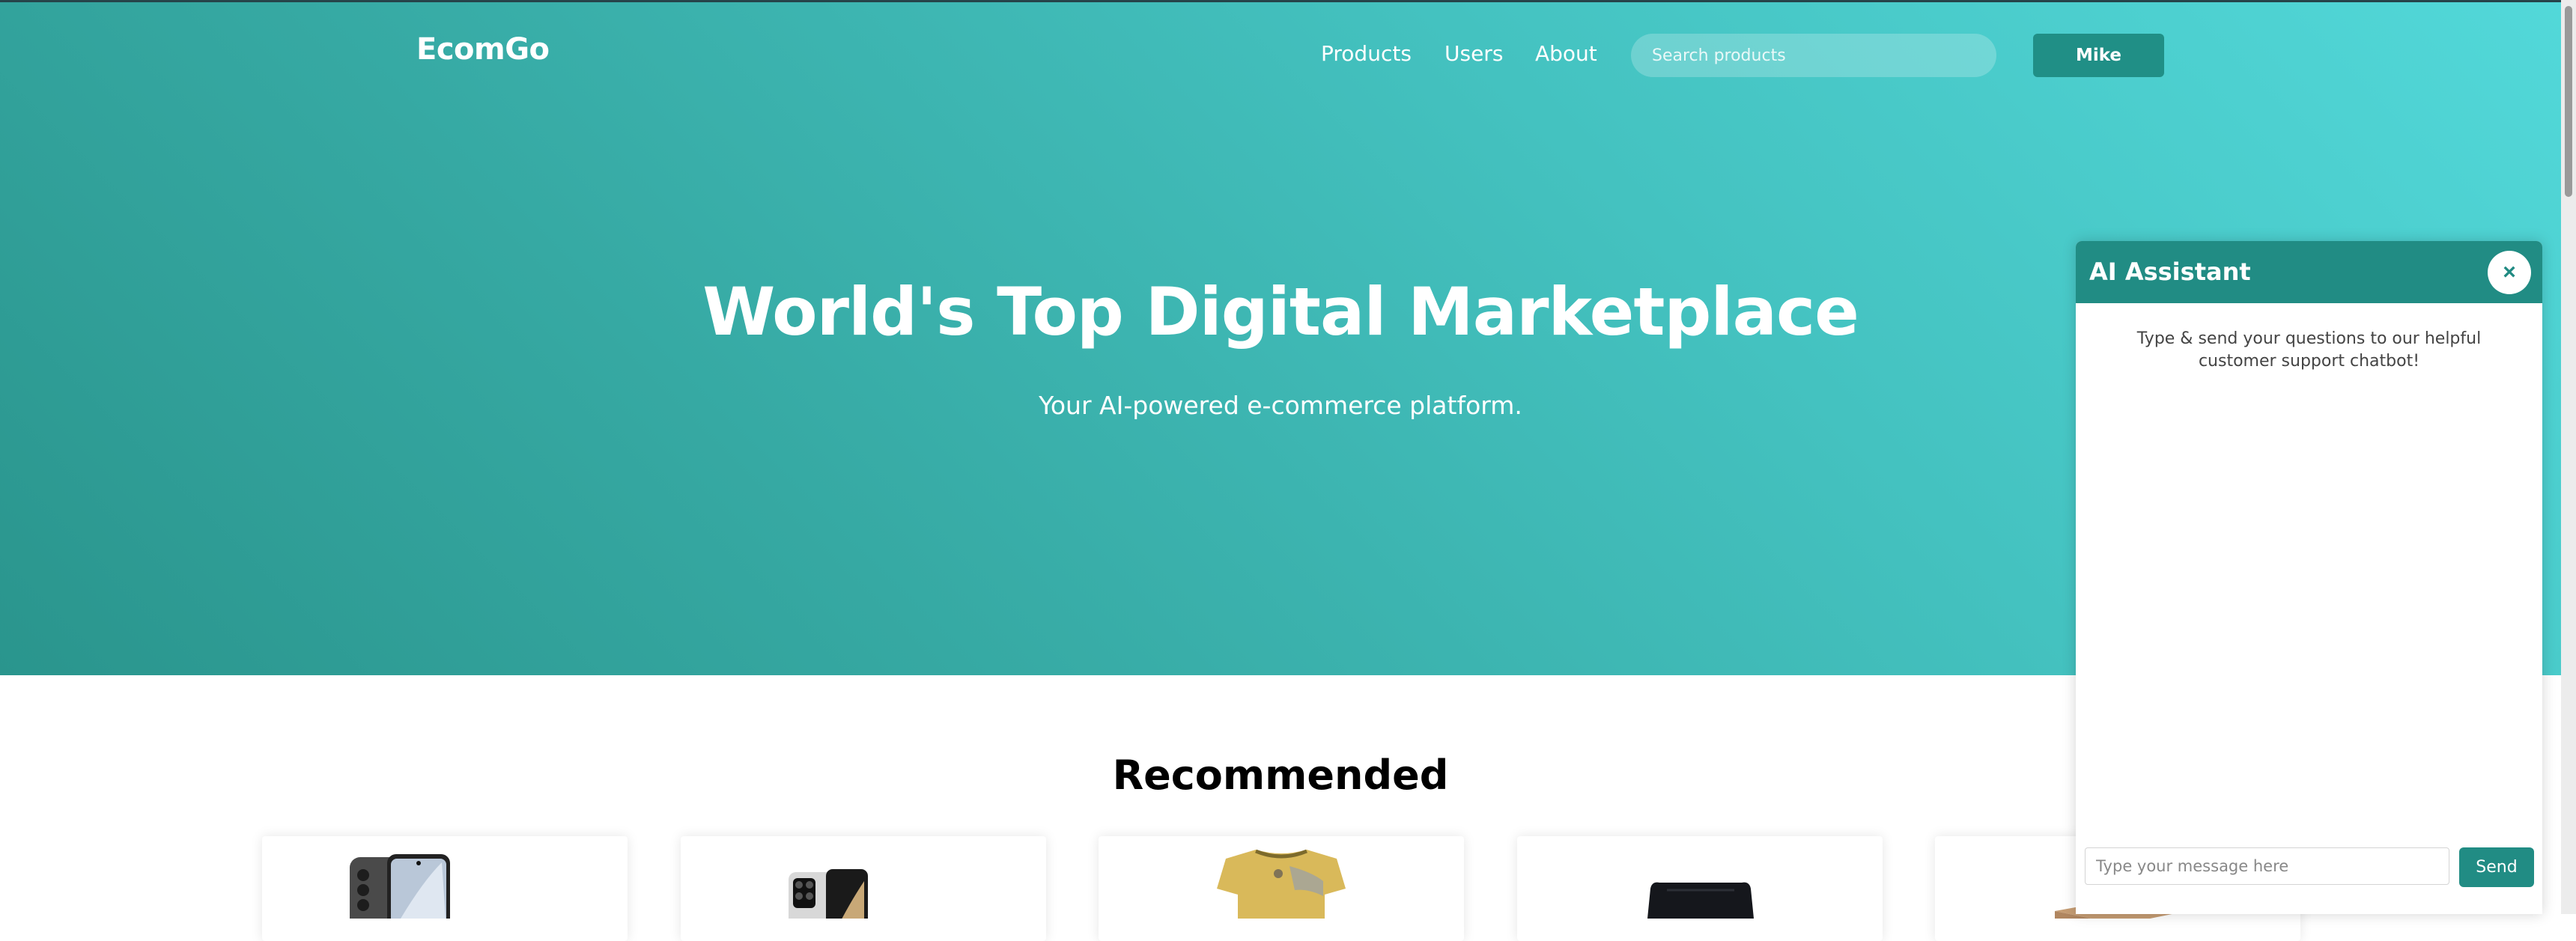 This screenshot has width=2576, height=941. I want to click on phone-silver-icon, so click(828, 894).